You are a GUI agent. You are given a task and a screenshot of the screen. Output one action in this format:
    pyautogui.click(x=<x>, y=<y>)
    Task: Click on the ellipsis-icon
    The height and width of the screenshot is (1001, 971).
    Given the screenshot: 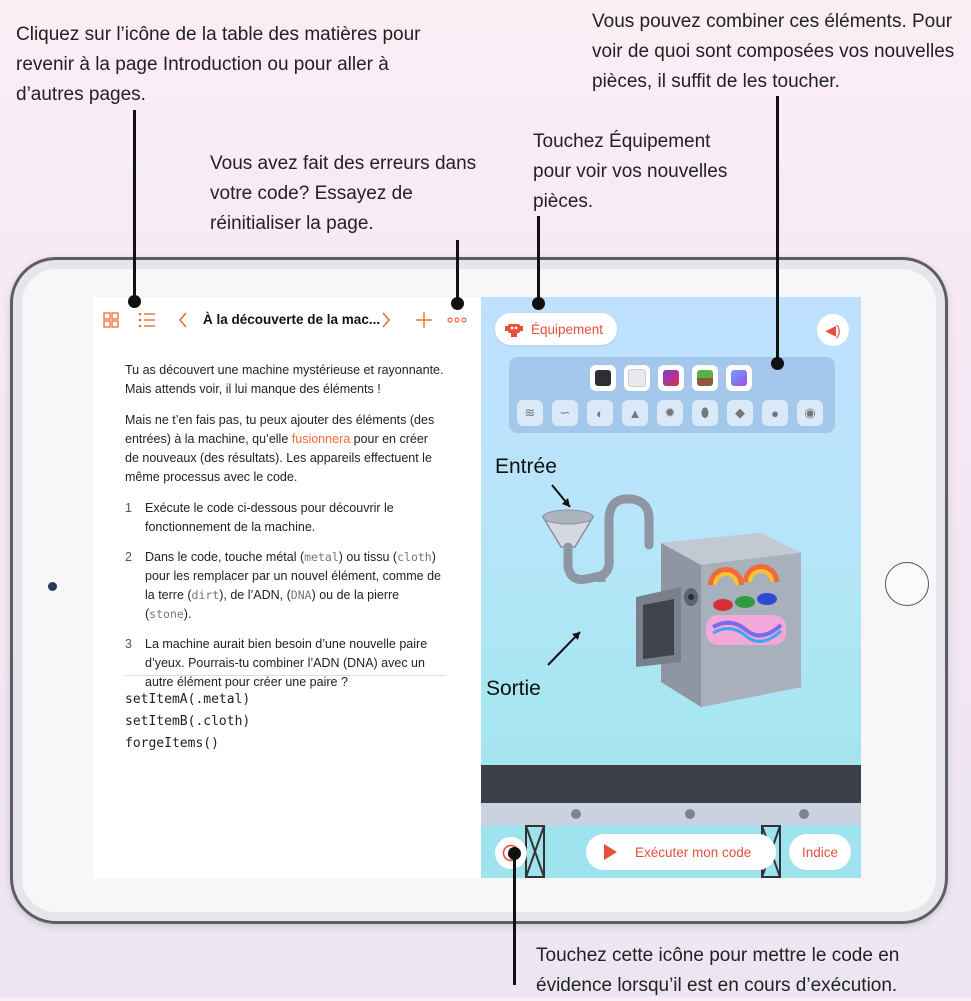 What is the action you would take?
    pyautogui.click(x=457, y=320)
    